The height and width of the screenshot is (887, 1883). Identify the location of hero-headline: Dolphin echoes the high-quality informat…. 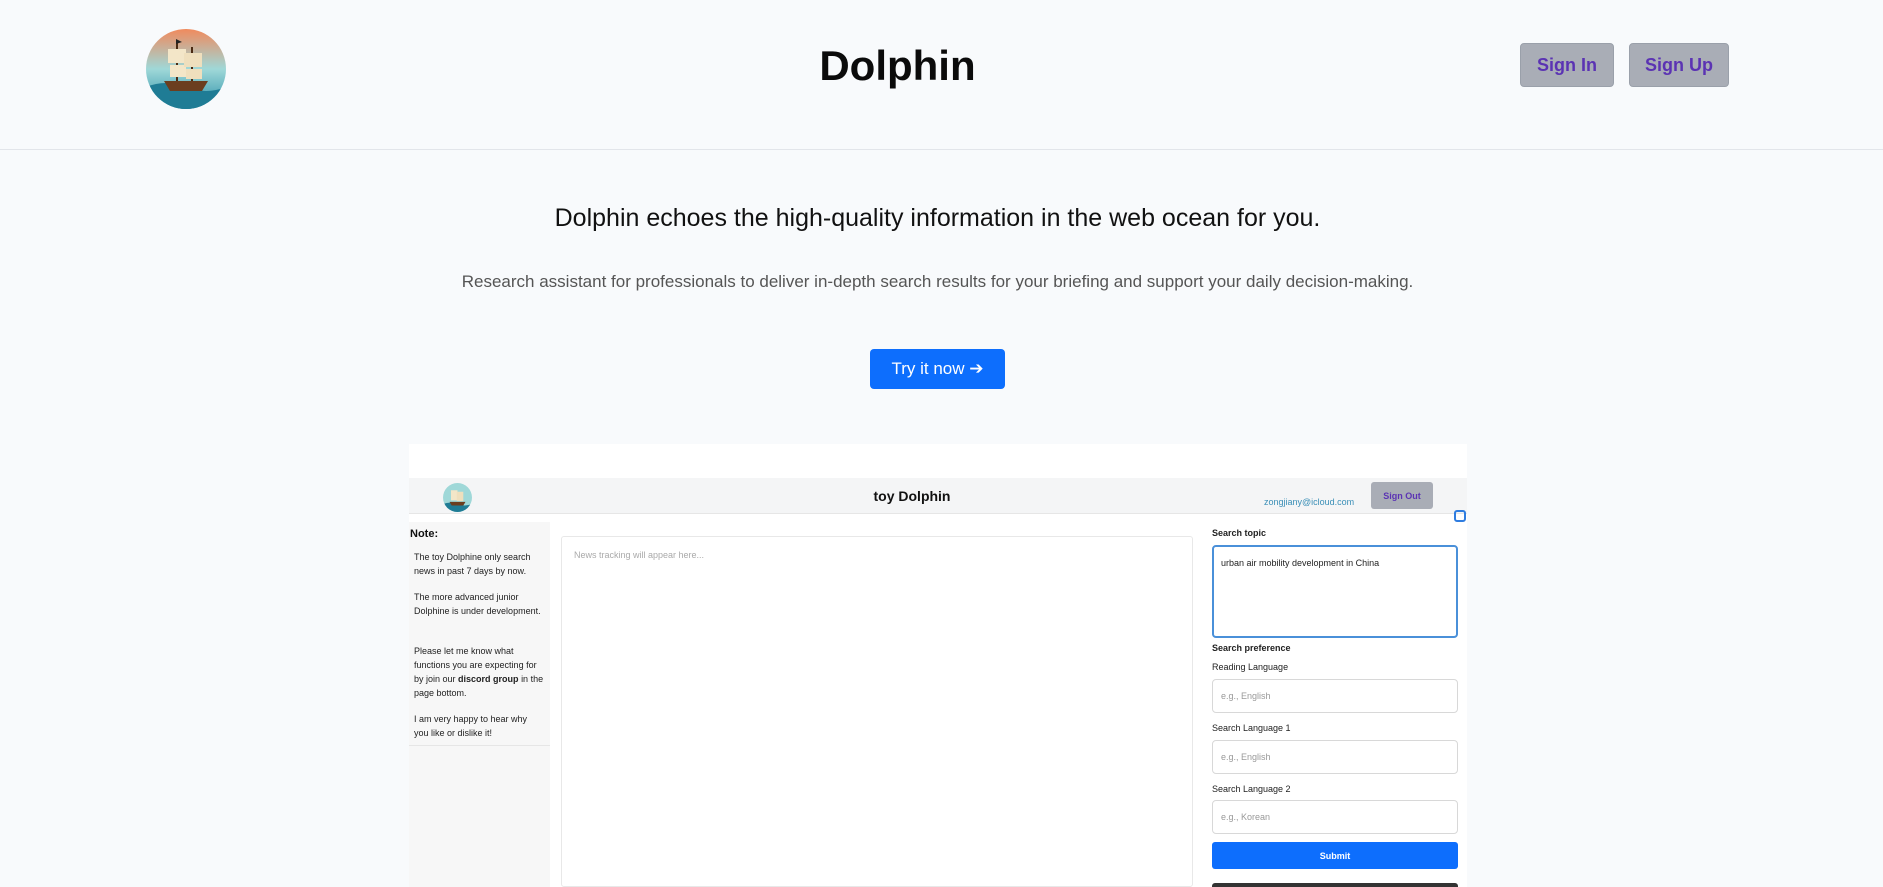
(937, 218).